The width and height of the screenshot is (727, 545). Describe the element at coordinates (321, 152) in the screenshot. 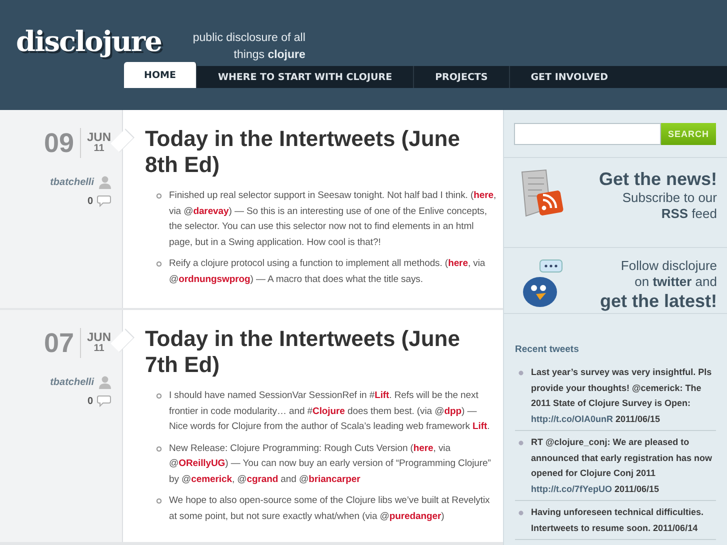

I see `post-title: Today in the Intertweets (June 8th Ed)` at that location.